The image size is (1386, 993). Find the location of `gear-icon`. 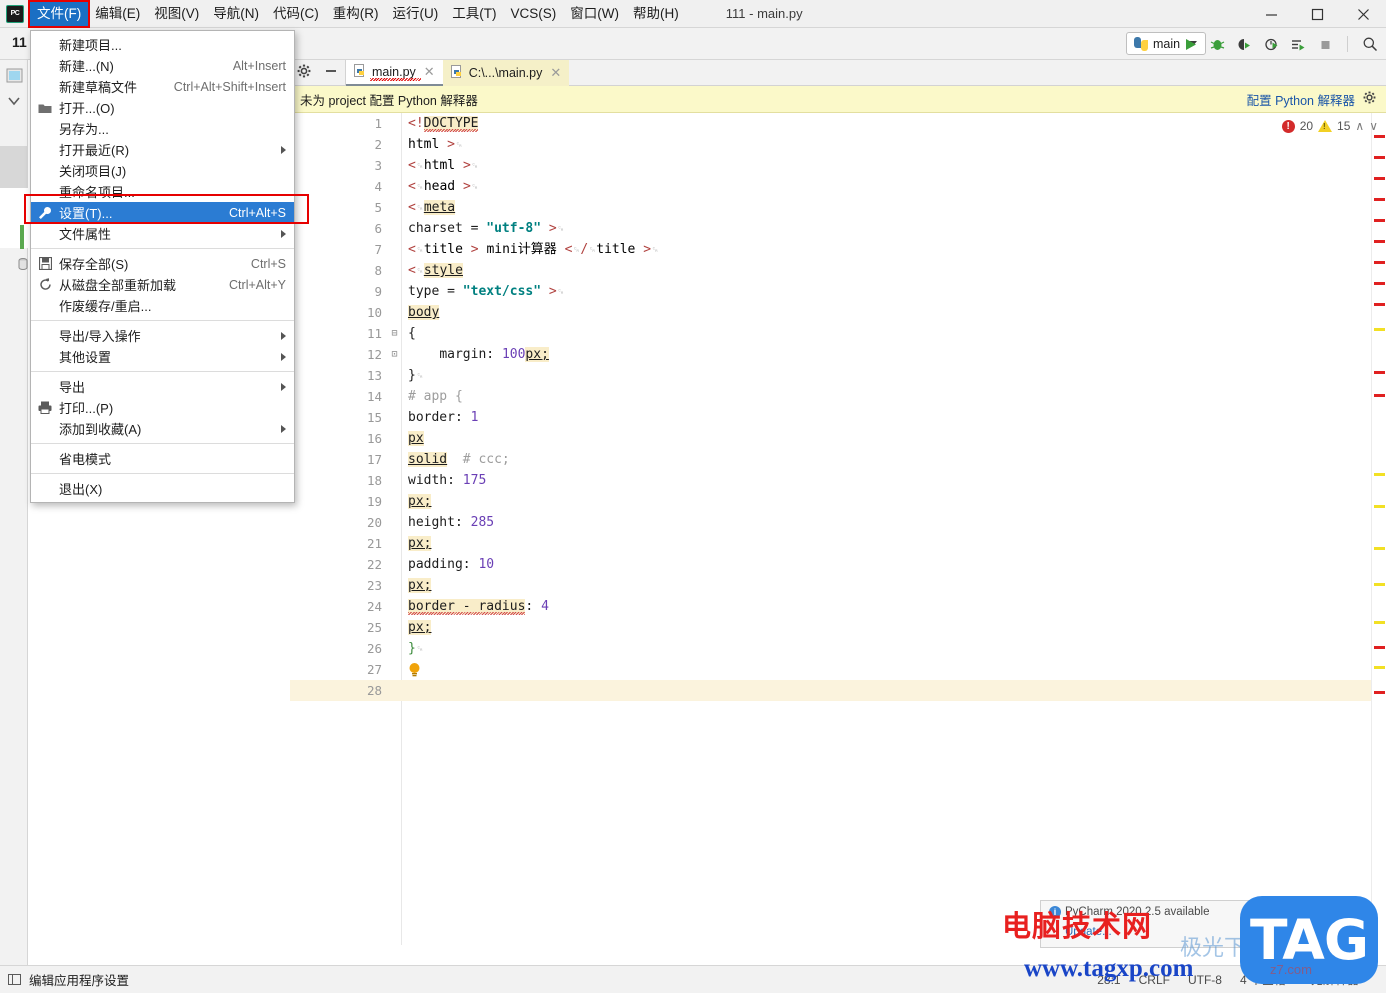

gear-icon is located at coordinates (304, 72).